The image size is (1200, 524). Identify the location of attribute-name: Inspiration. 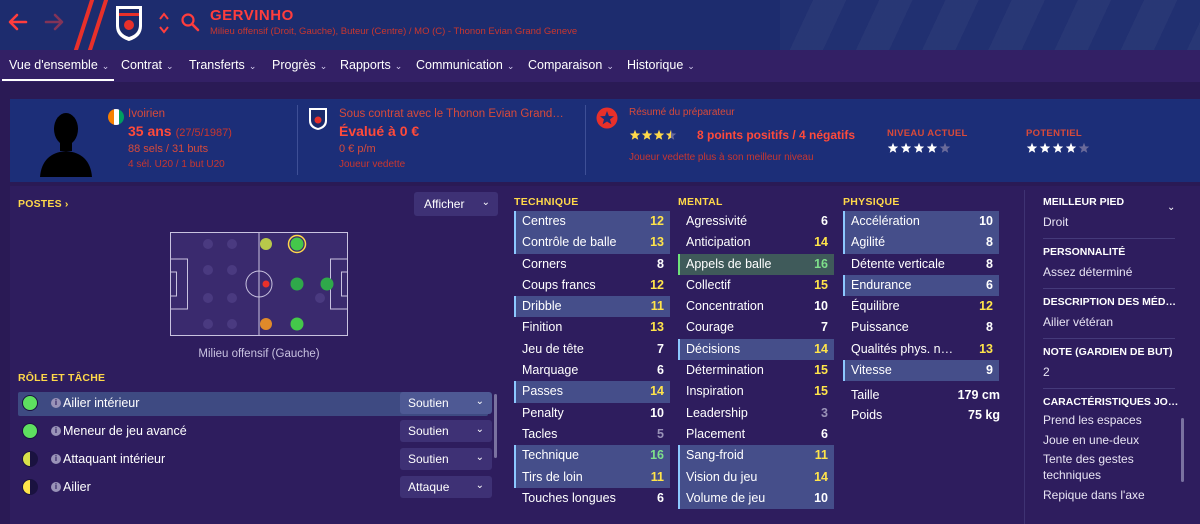
(715, 391).